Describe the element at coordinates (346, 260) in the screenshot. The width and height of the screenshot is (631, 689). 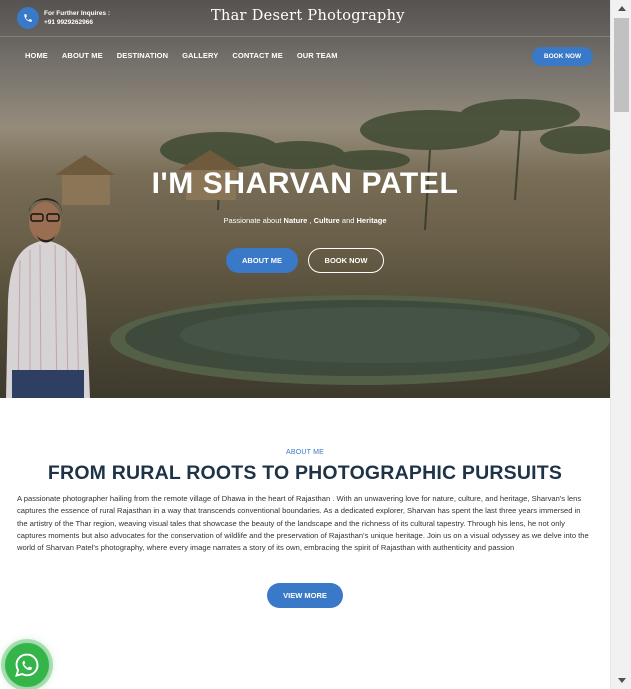
I see `hero-book-now-button: BOOK NOW` at that location.